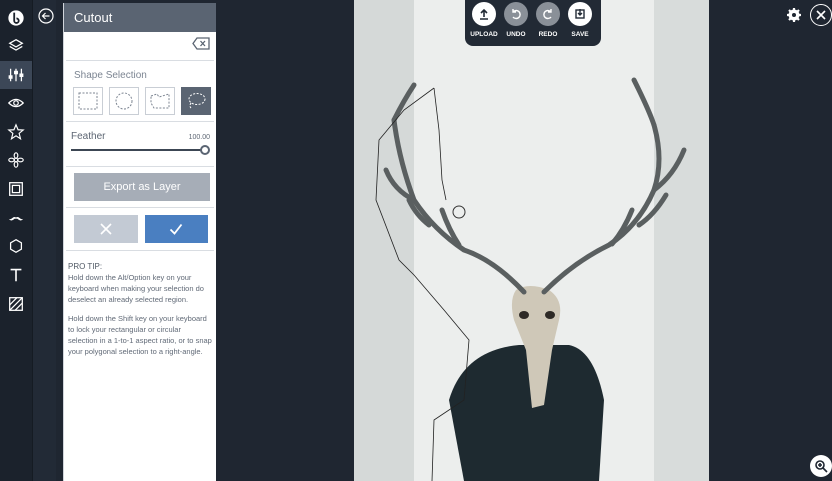 Image resolution: width=832 pixels, height=481 pixels. I want to click on shape-selection-section: Shape Selection, so click(140, 91).